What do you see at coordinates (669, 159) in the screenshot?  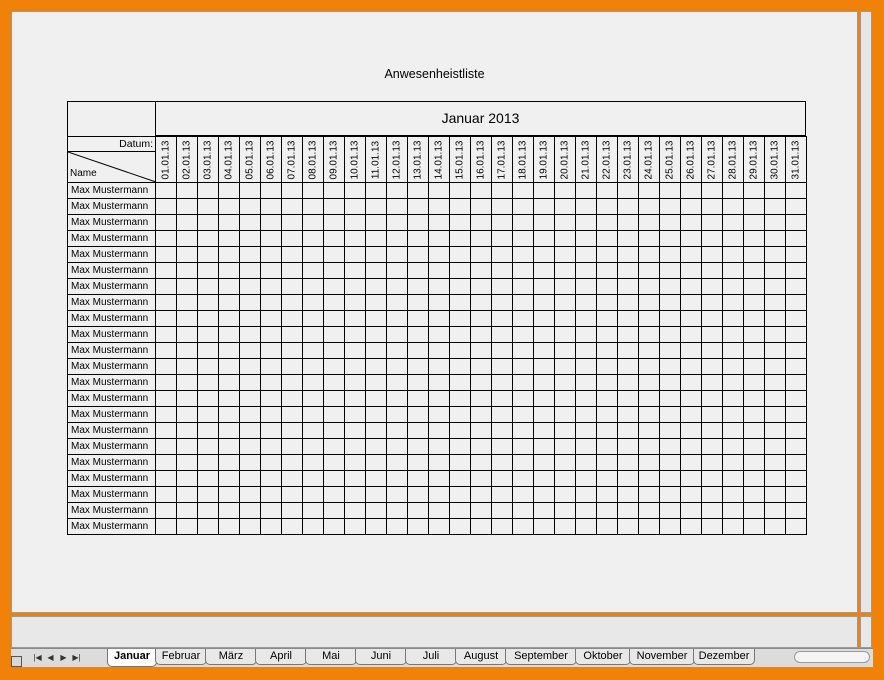 I see `date-header-cell: 25.01.13` at bounding box center [669, 159].